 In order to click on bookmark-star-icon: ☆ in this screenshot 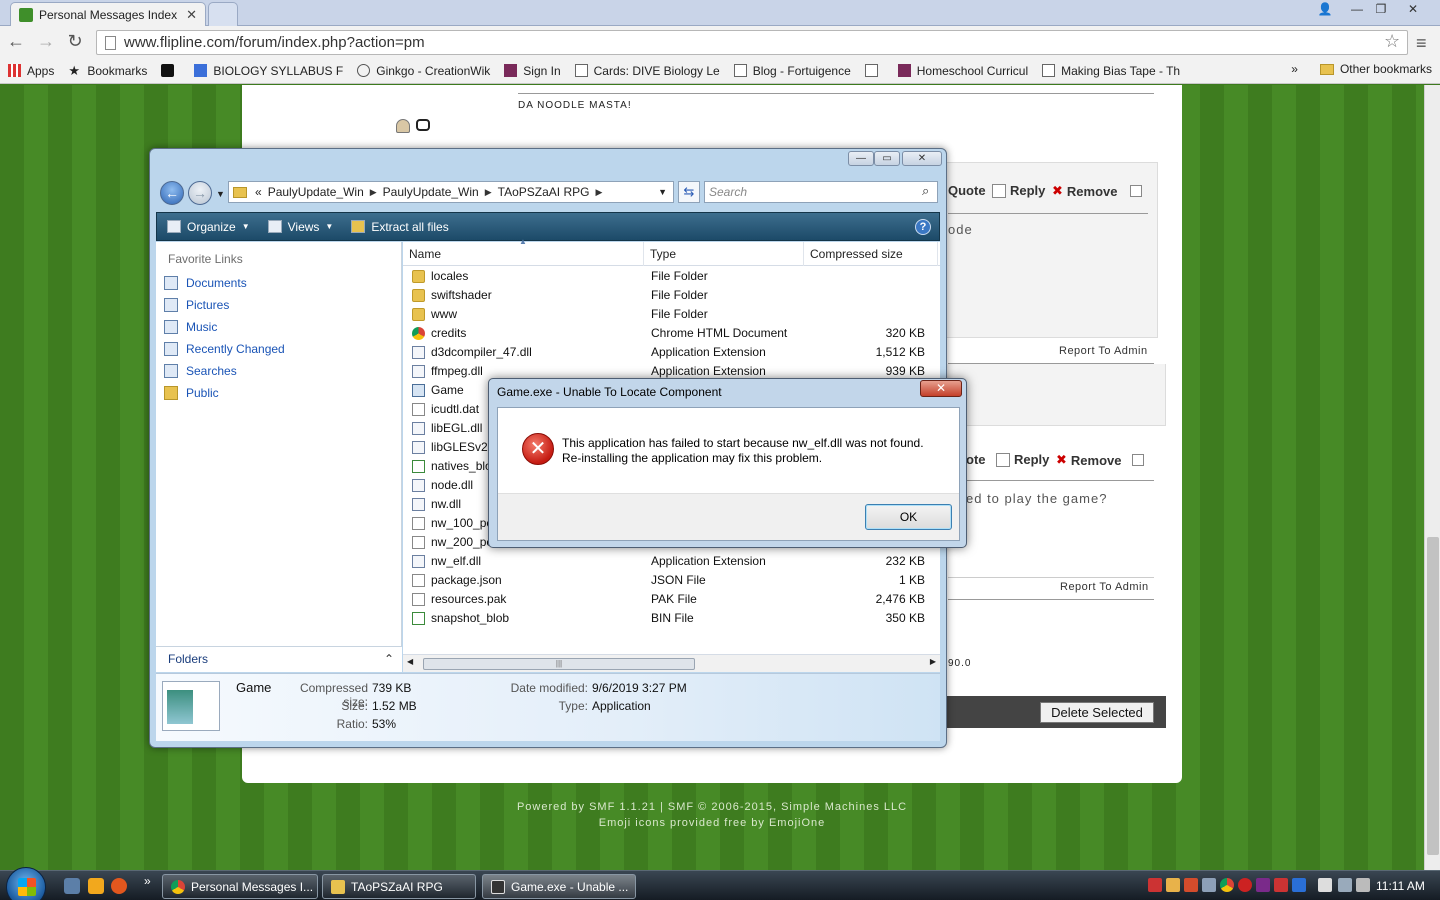, I will do `click(1392, 41)`.